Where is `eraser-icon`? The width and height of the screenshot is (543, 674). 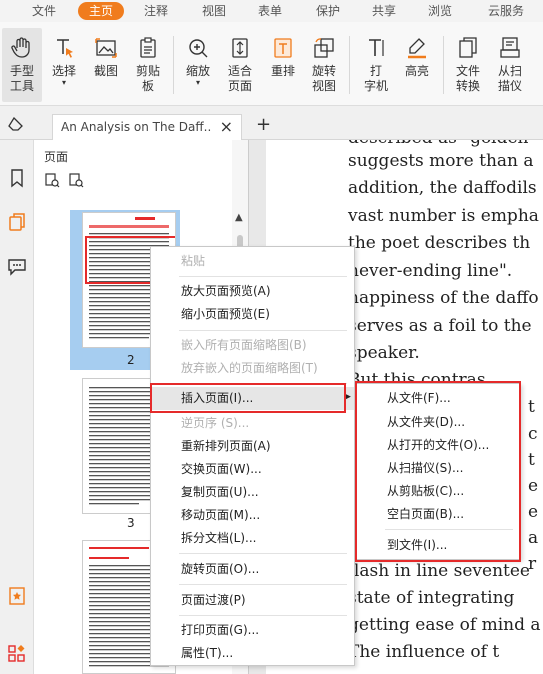 eraser-icon is located at coordinates (17, 124).